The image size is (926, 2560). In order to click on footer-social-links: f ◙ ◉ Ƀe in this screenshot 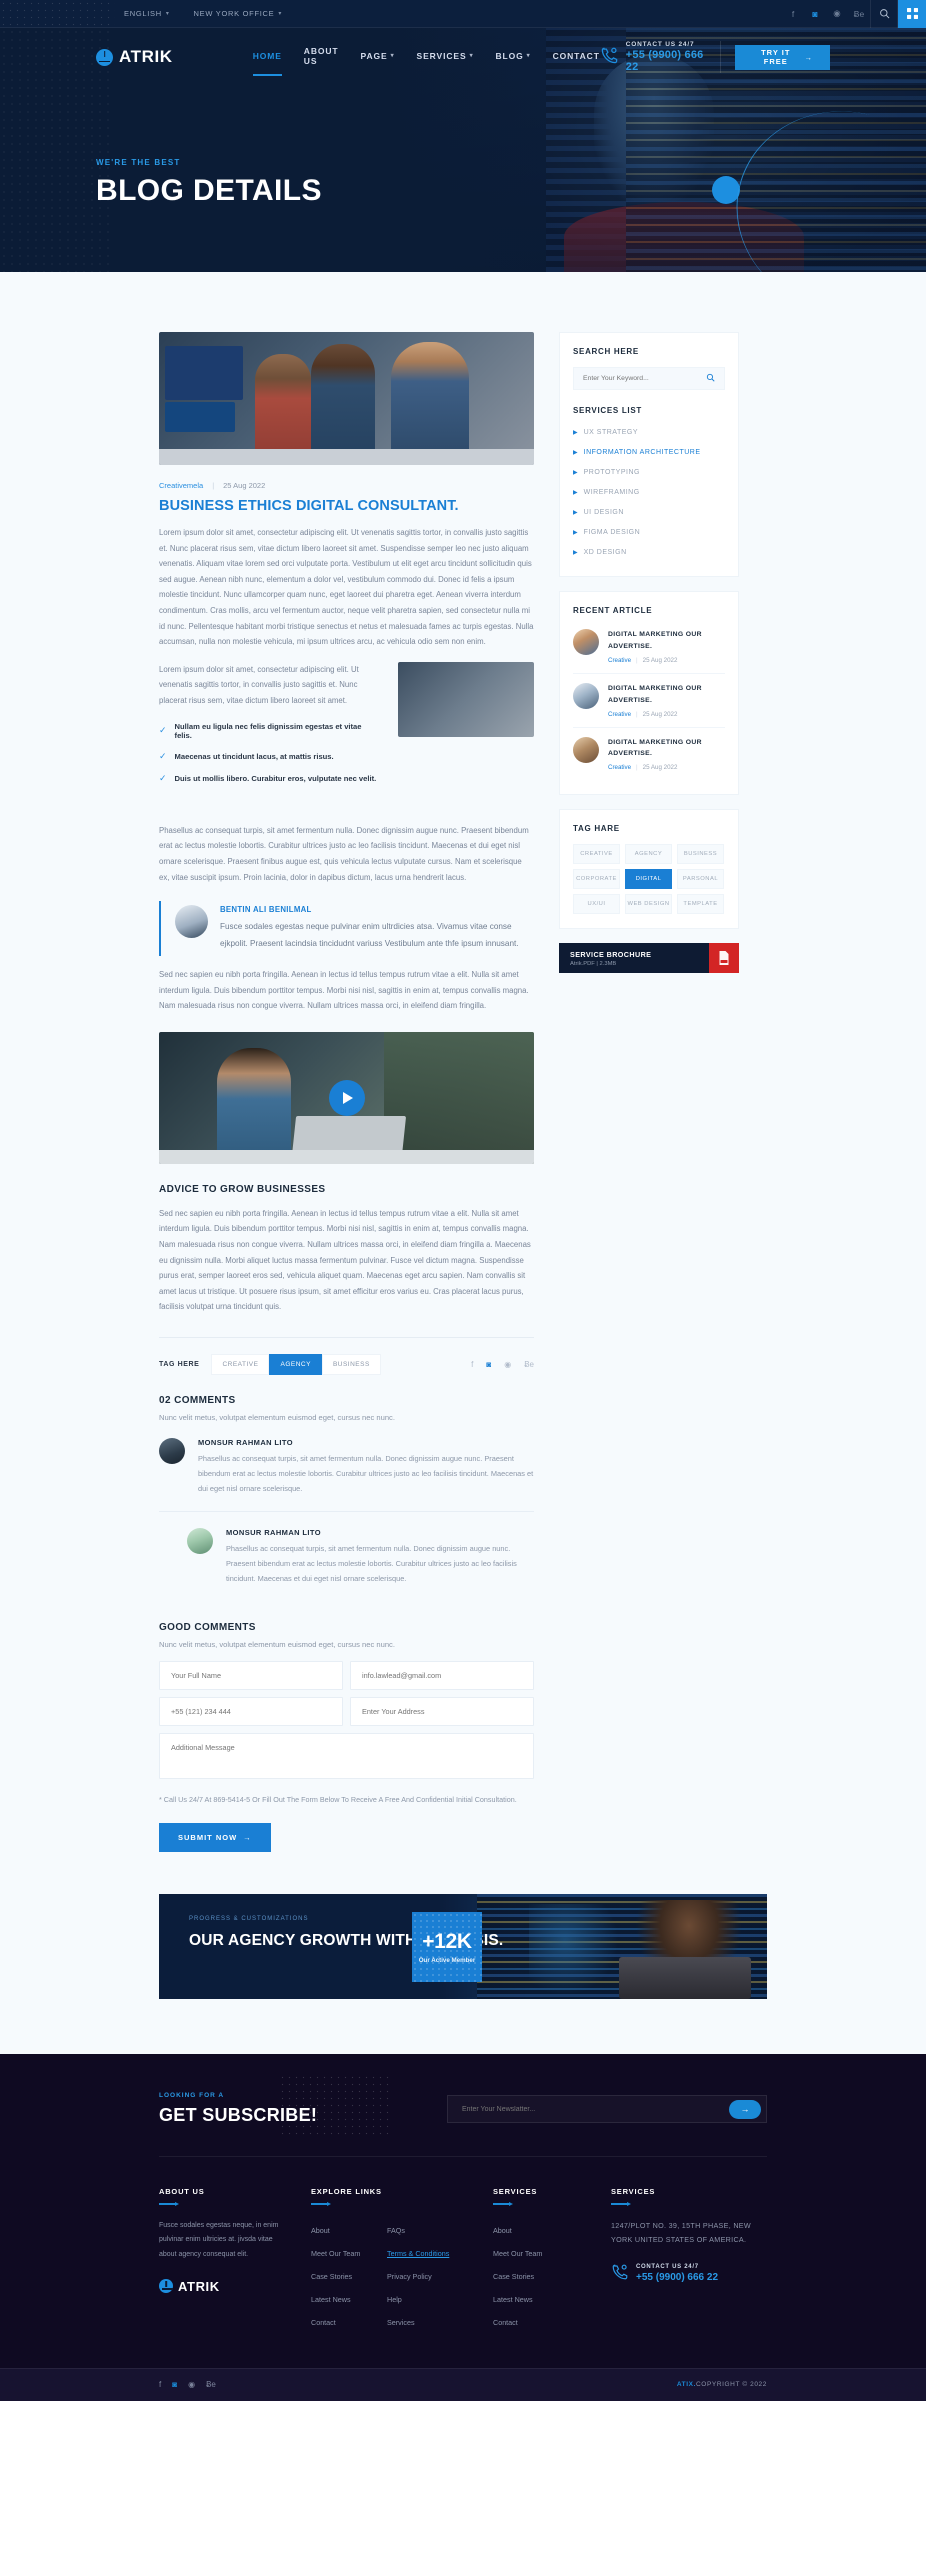, I will do `click(187, 2384)`.